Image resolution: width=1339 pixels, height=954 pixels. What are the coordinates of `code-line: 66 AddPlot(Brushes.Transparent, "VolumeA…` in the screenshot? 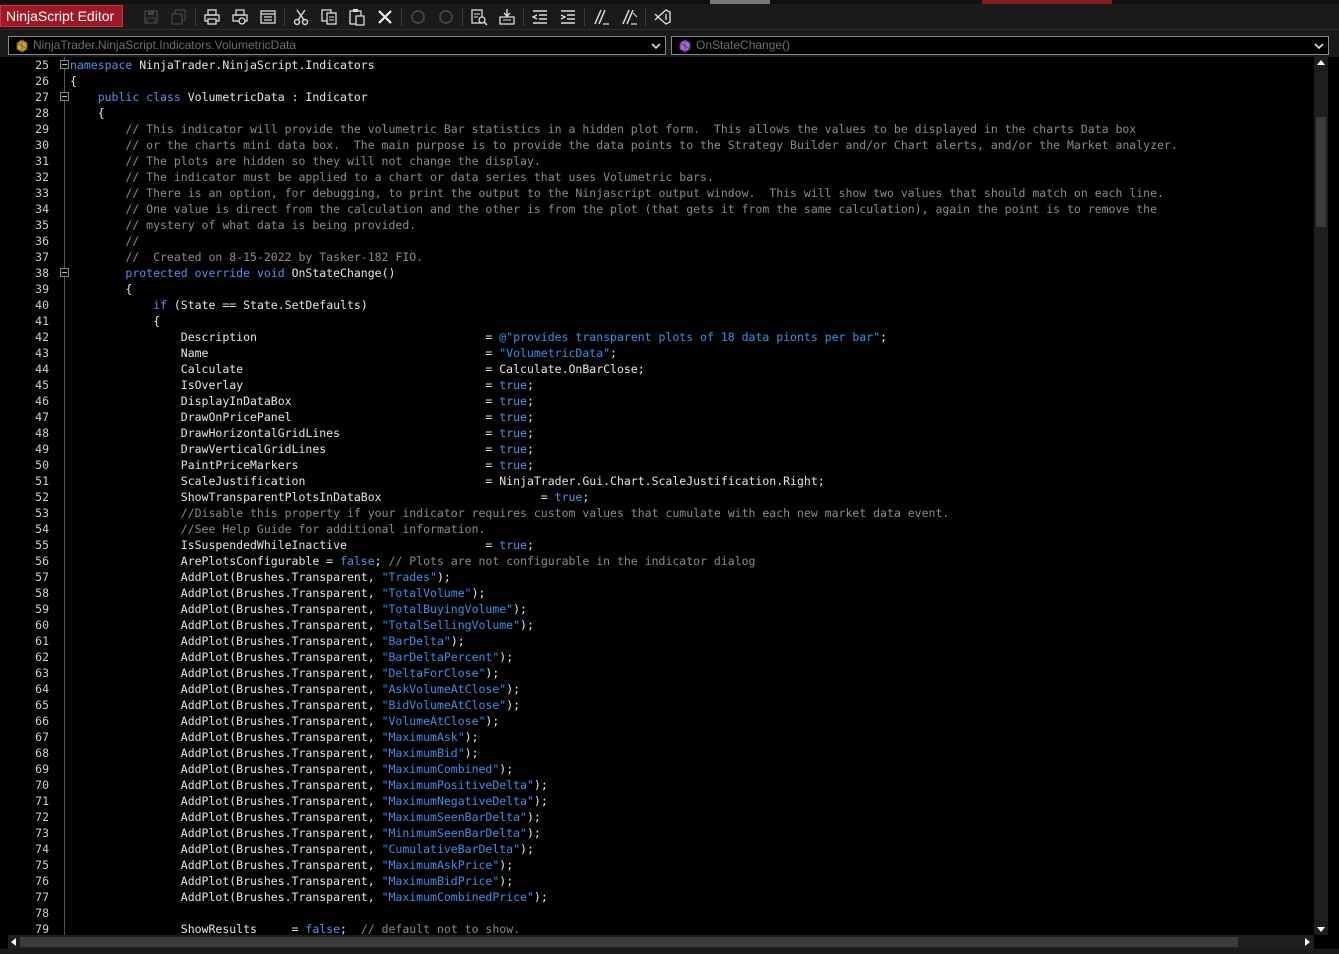 It's located at (661, 721).